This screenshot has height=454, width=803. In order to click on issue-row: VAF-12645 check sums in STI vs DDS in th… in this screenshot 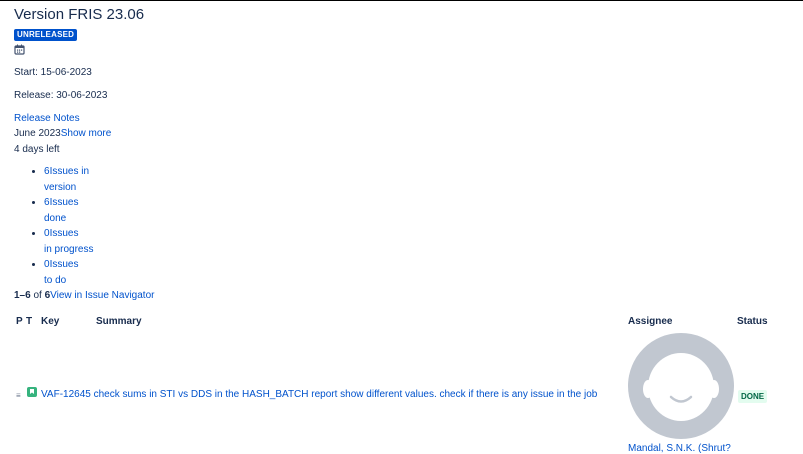, I will do `click(319, 394)`.